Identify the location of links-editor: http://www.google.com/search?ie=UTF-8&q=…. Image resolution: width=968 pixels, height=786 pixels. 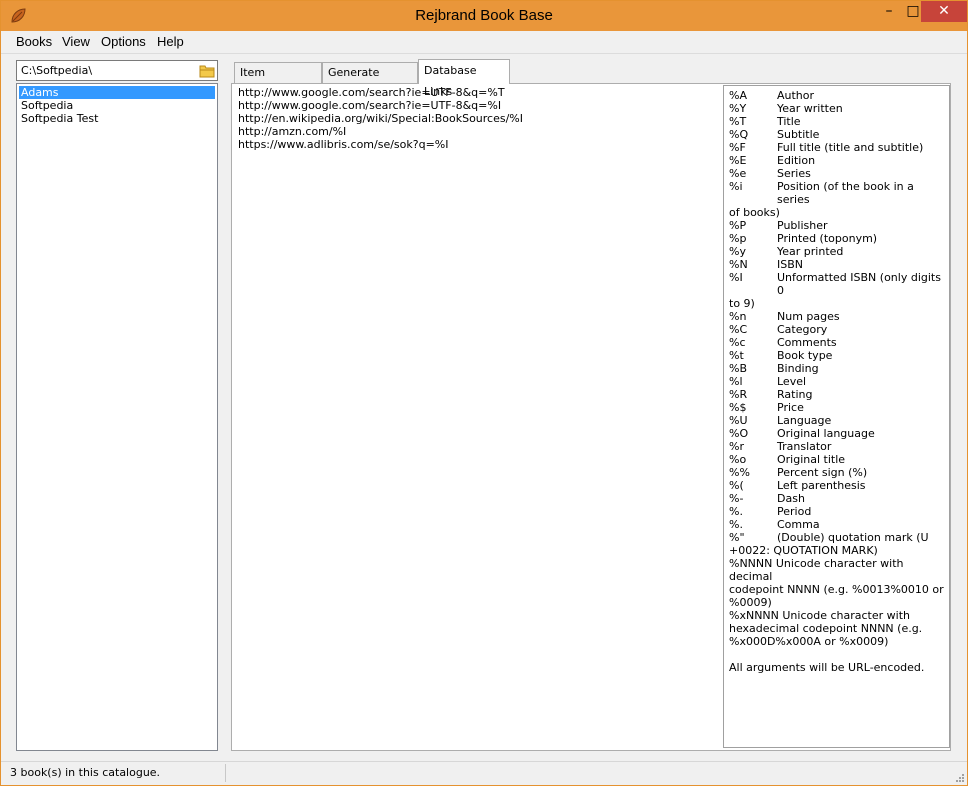
(478, 118).